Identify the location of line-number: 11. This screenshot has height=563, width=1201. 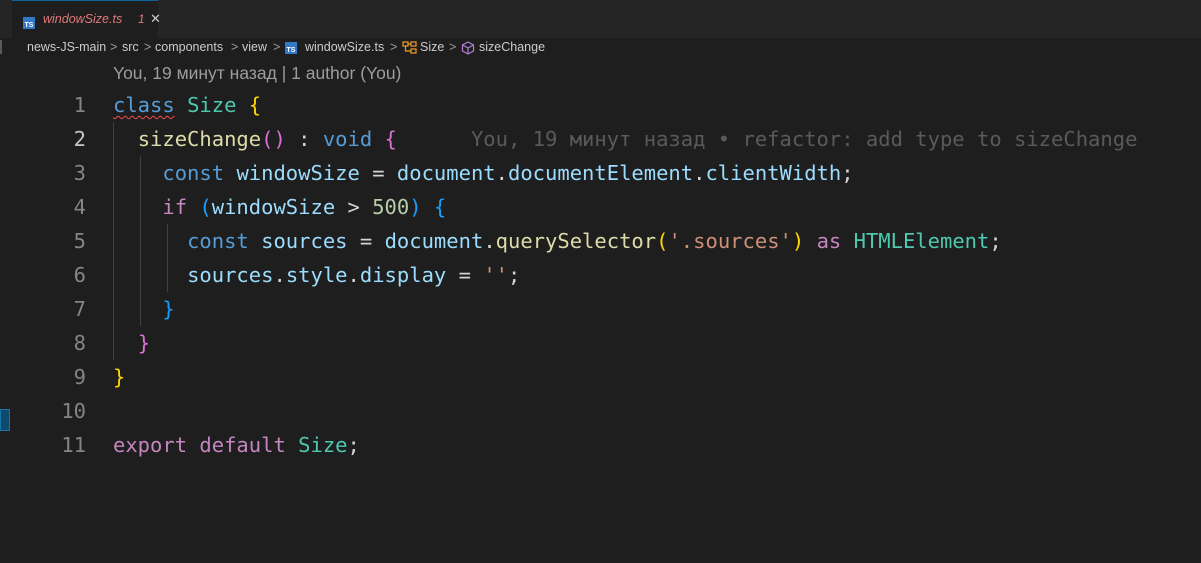
(73, 445).